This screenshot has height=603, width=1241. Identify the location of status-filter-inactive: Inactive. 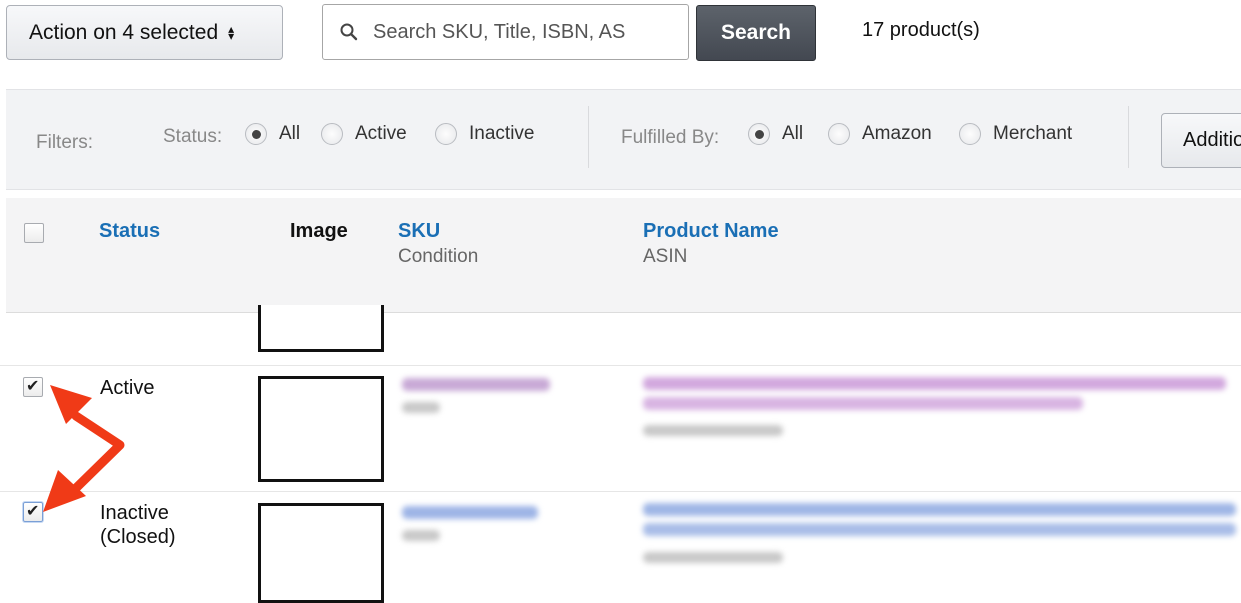
(484, 134).